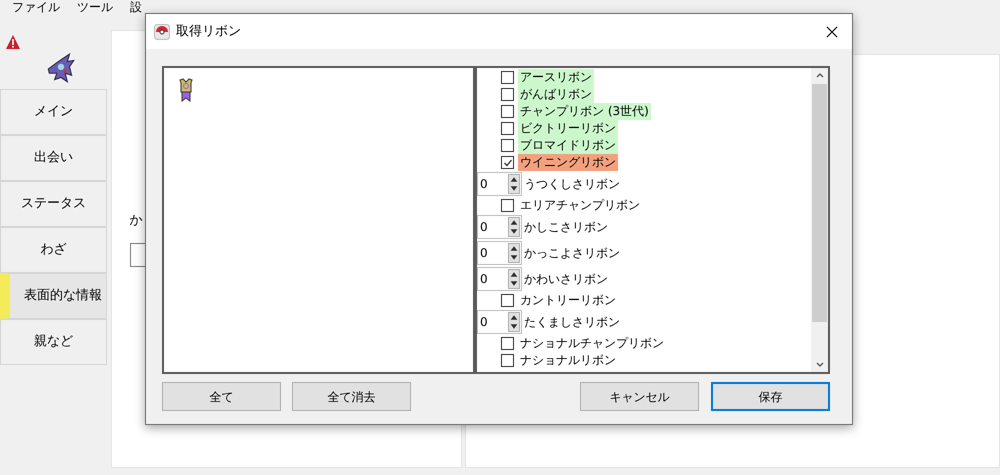  Describe the element at coordinates (53, 296) in the screenshot. I see `nav-button: 表面的な情報` at that location.